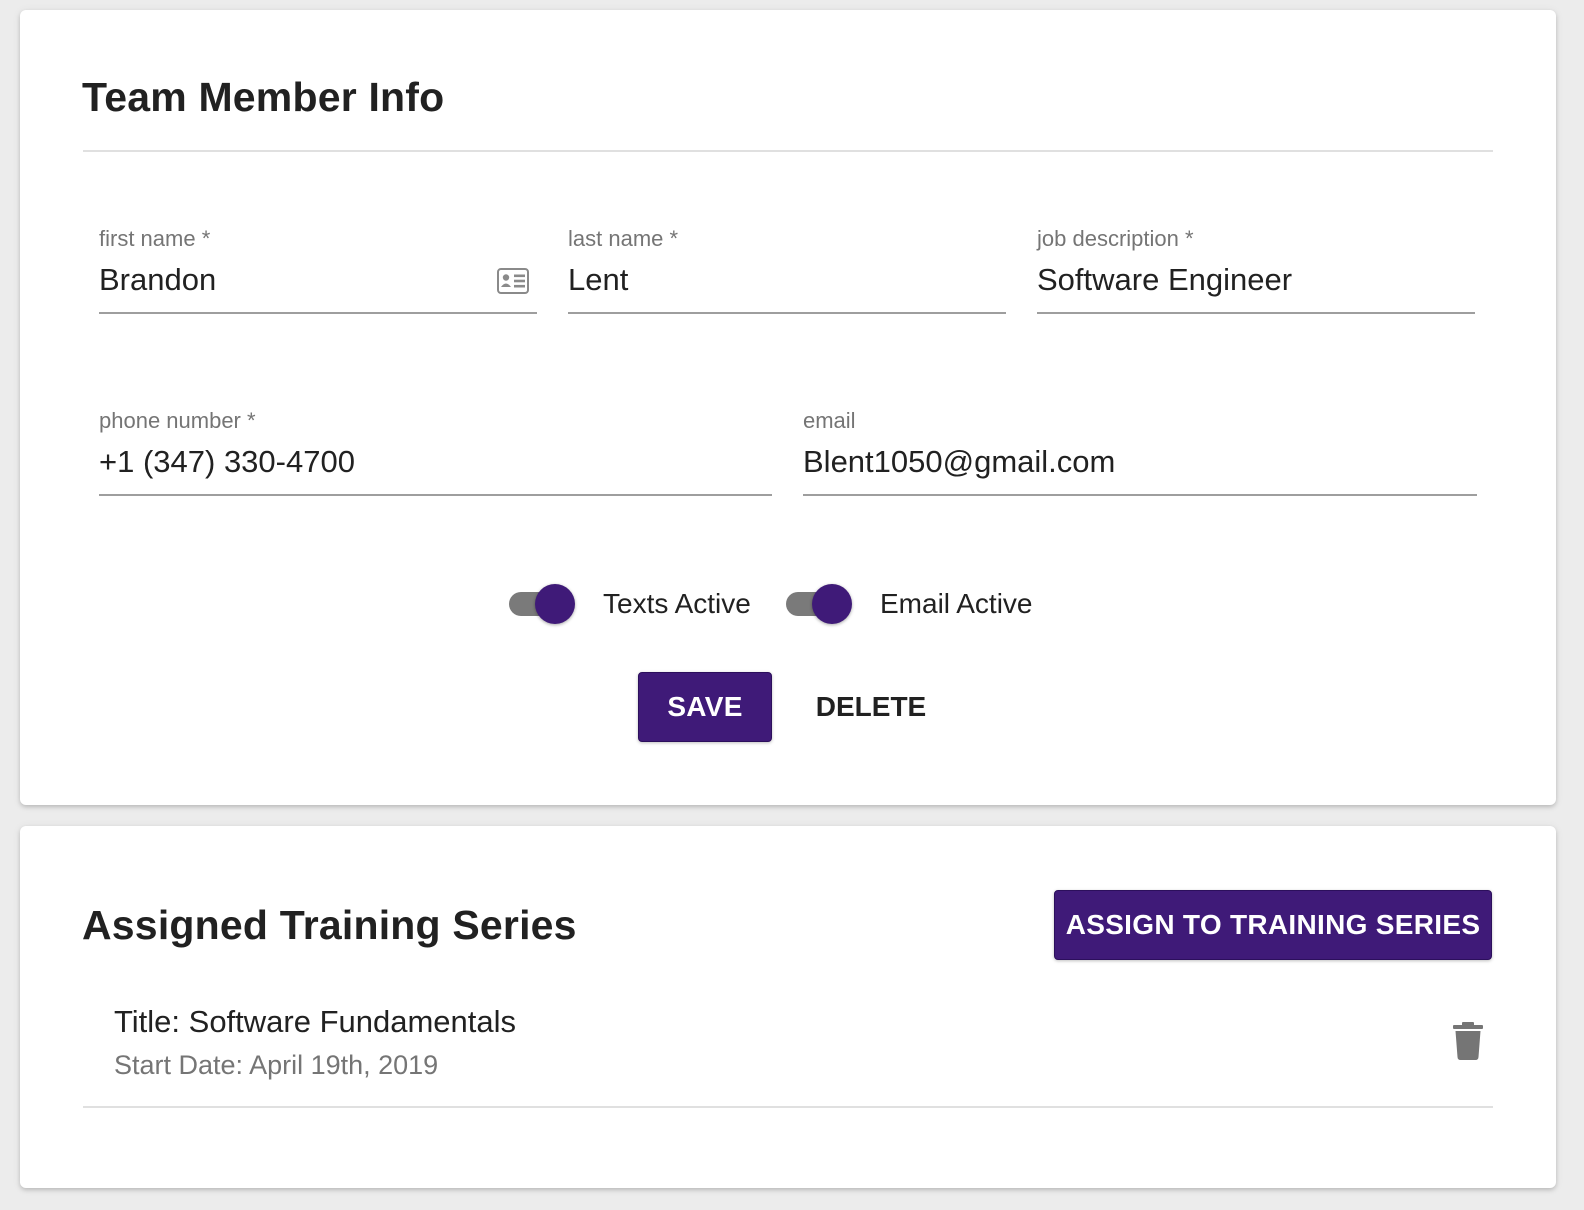  I want to click on job-description-underline, so click(1256, 313).